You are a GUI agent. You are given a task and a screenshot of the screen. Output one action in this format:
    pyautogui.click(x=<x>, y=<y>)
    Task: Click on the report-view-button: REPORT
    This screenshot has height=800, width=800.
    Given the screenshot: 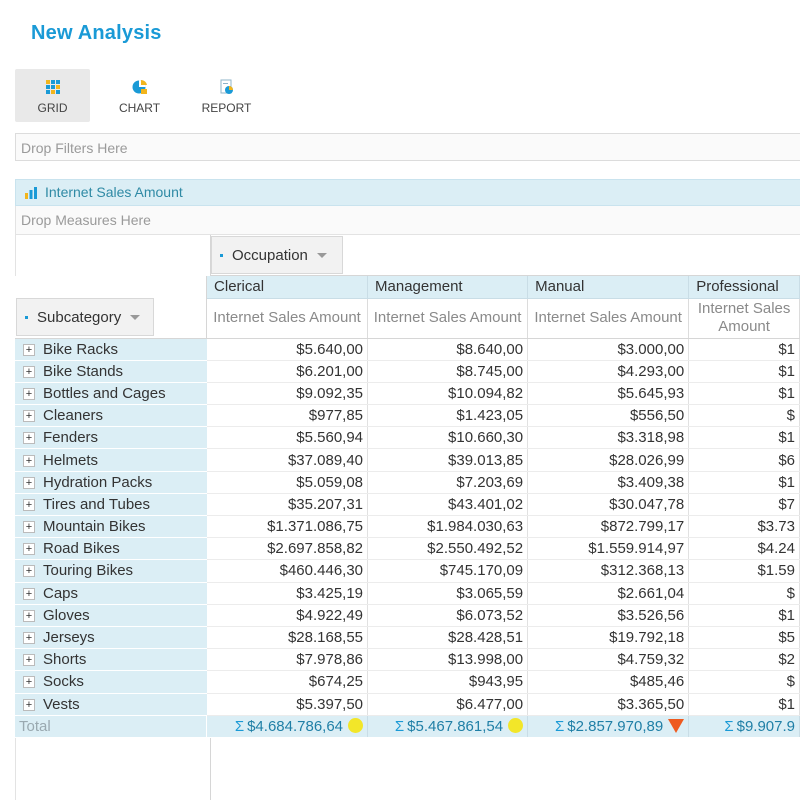 What is the action you would take?
    pyautogui.click(x=226, y=95)
    